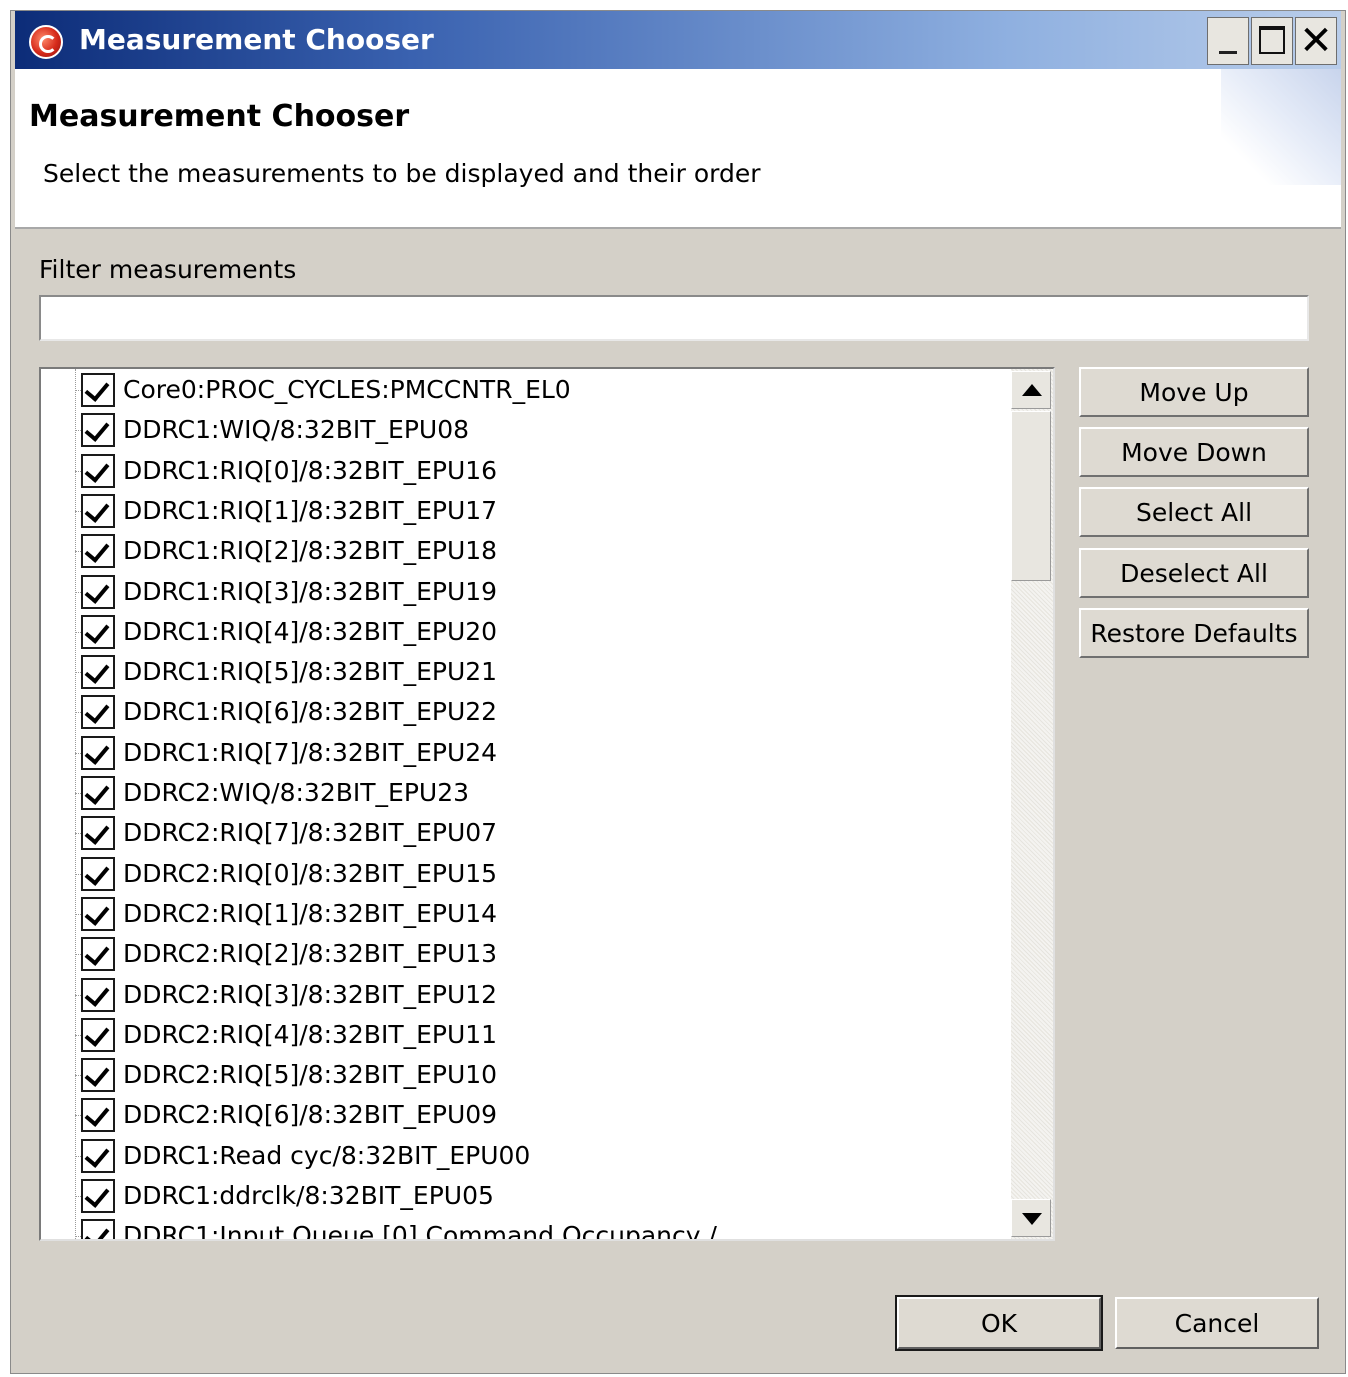 The height and width of the screenshot is (1377, 1348). Describe the element at coordinates (525, 954) in the screenshot. I see `list-item: DDRC2:RIQ[2]/8:32BIT_EPU13` at that location.